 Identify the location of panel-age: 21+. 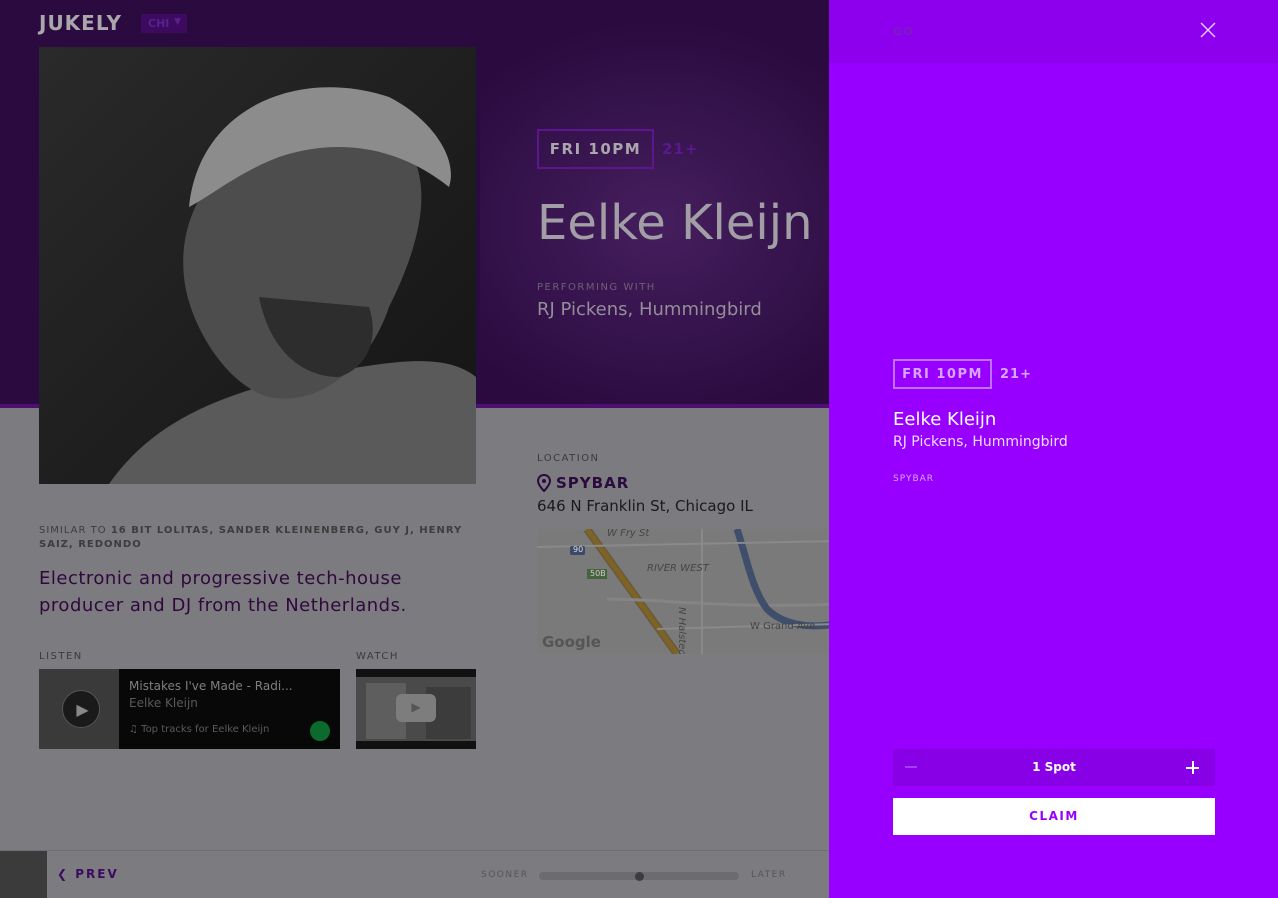
(1016, 374).